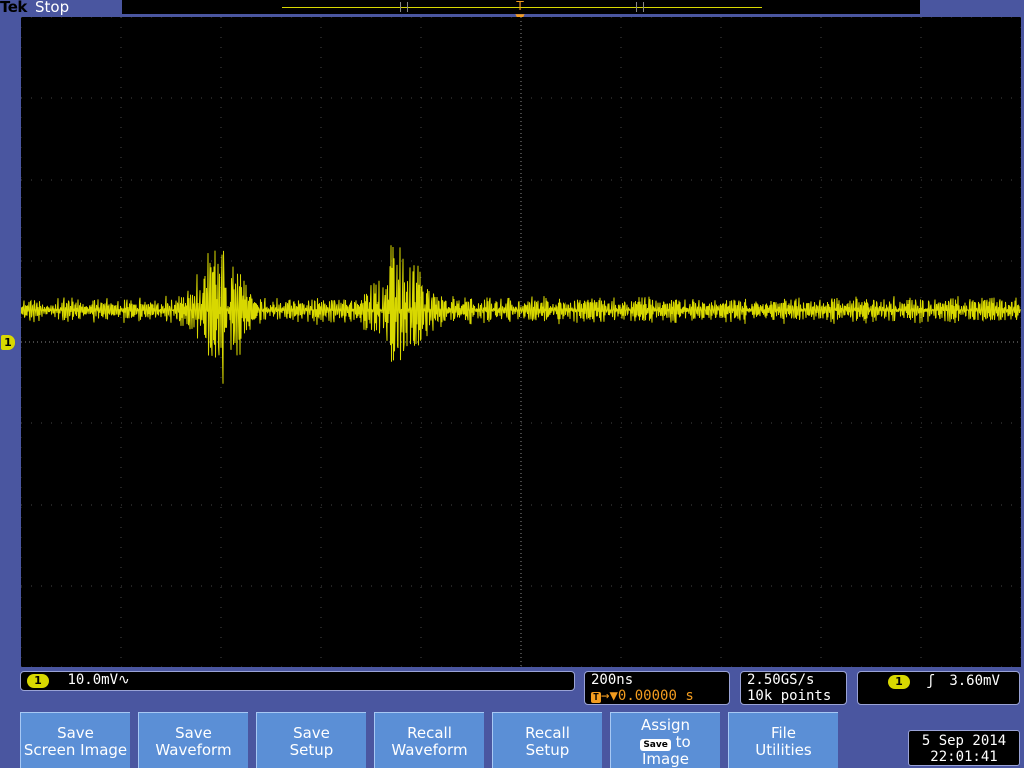 This screenshot has height=768, width=1024. I want to click on assign-save-button: Assign Save to Image, so click(665, 740).